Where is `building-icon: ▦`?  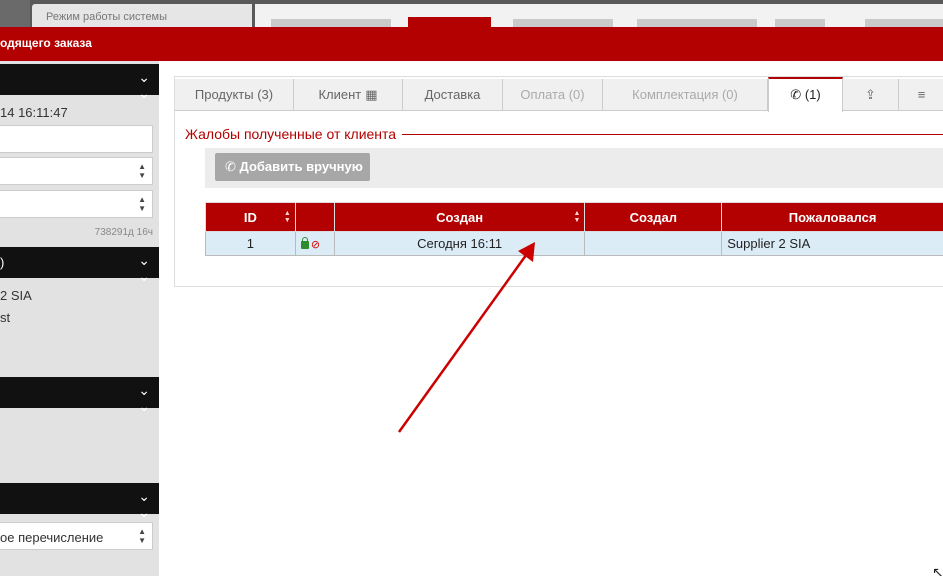 building-icon: ▦ is located at coordinates (371, 94).